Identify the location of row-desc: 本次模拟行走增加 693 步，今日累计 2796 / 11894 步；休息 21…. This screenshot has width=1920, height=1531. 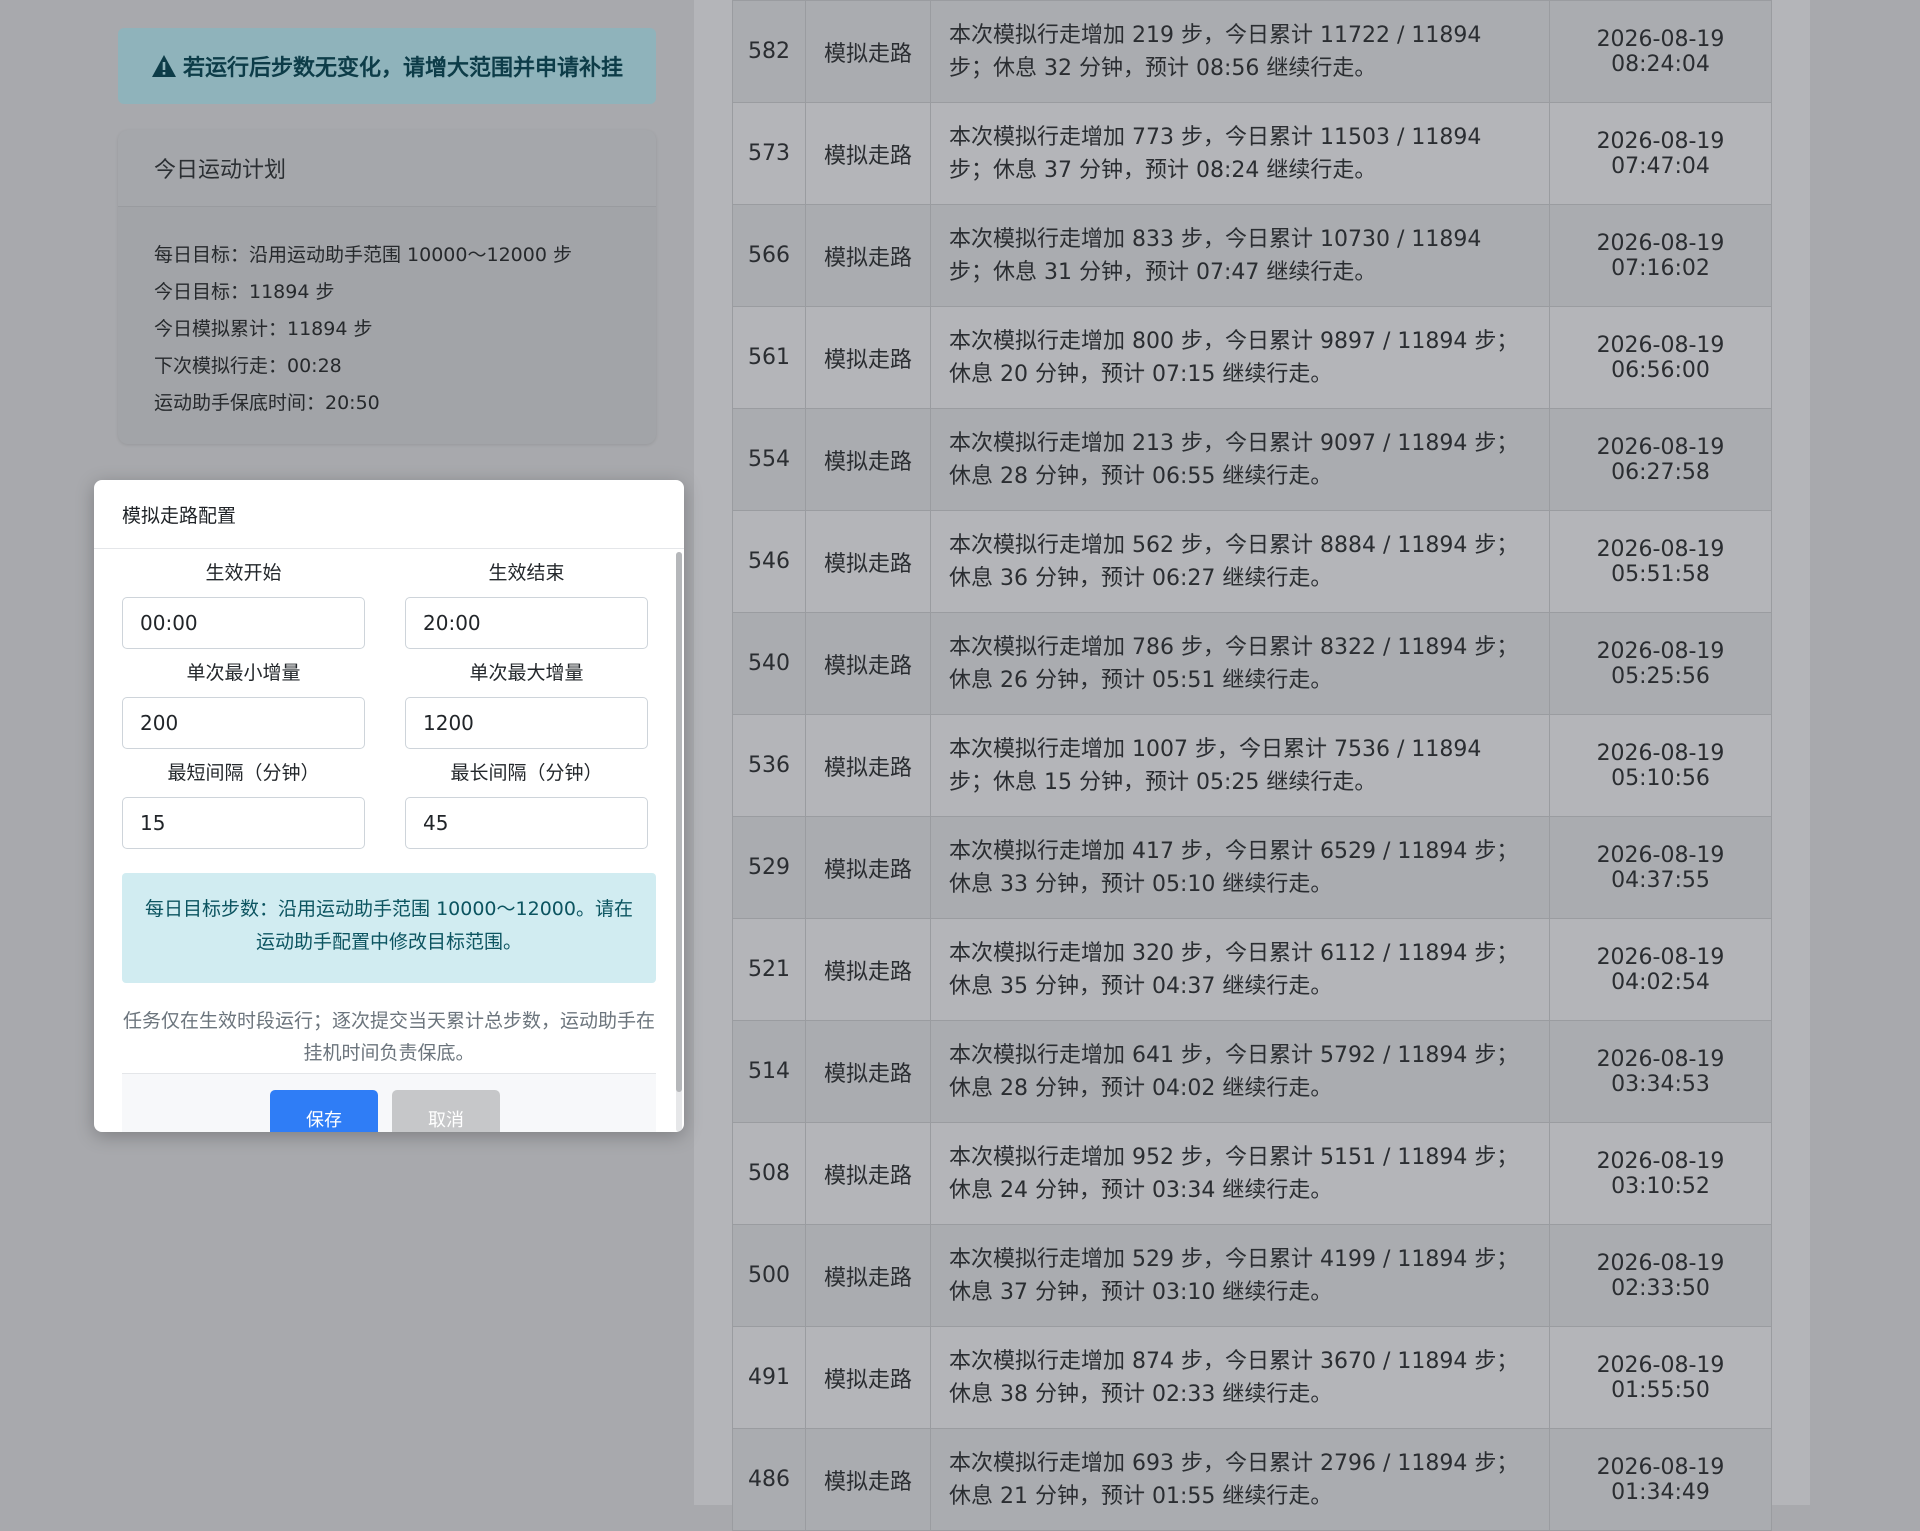
(1240, 1479).